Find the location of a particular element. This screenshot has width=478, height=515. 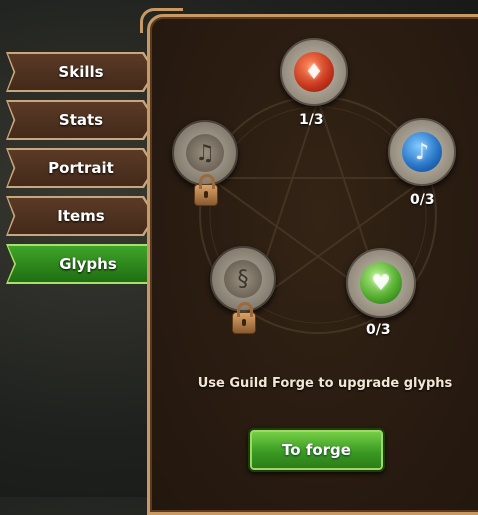

water-glyph-icon: ♪ is located at coordinates (422, 152).